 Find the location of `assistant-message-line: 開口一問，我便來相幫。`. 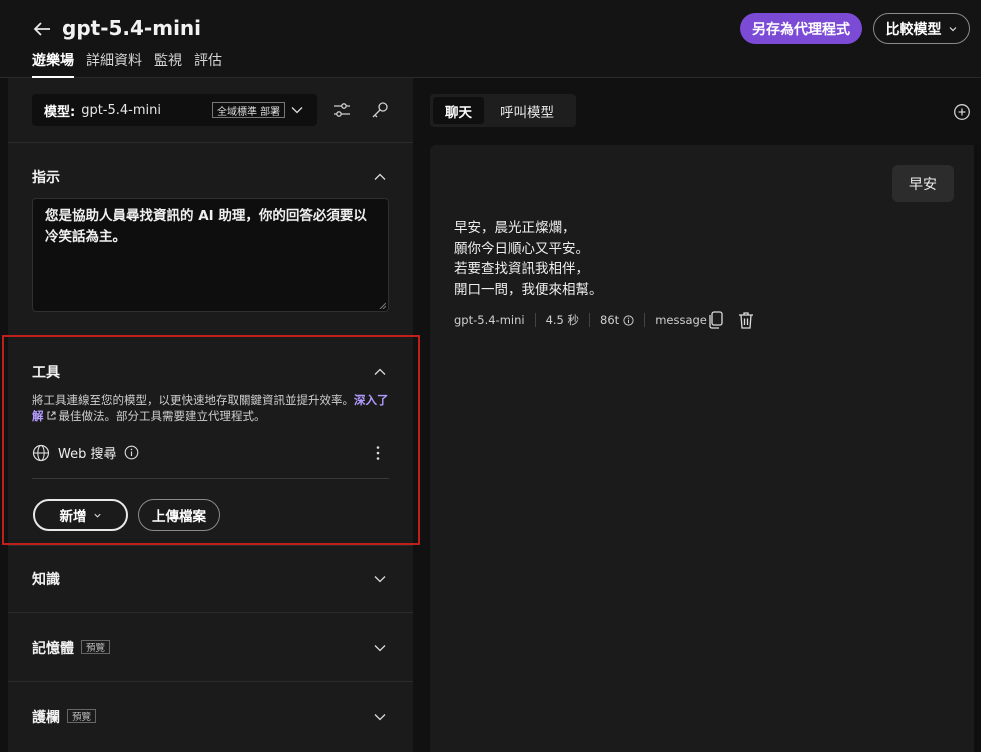

assistant-message-line: 開口一問，我便來相幫。 is located at coordinates (528, 289).